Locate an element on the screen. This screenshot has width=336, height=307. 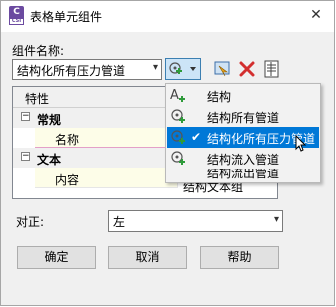
justification-label: 对正: is located at coordinates (30, 222).